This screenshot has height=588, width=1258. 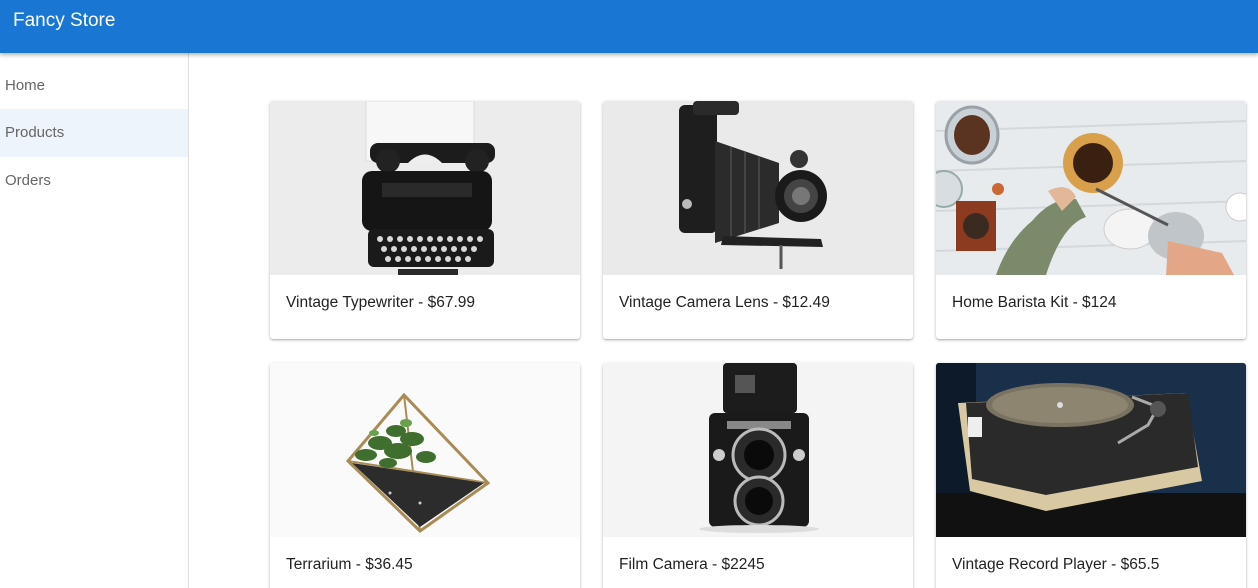 I want to click on app-title: Fancy Store, so click(x=64, y=20).